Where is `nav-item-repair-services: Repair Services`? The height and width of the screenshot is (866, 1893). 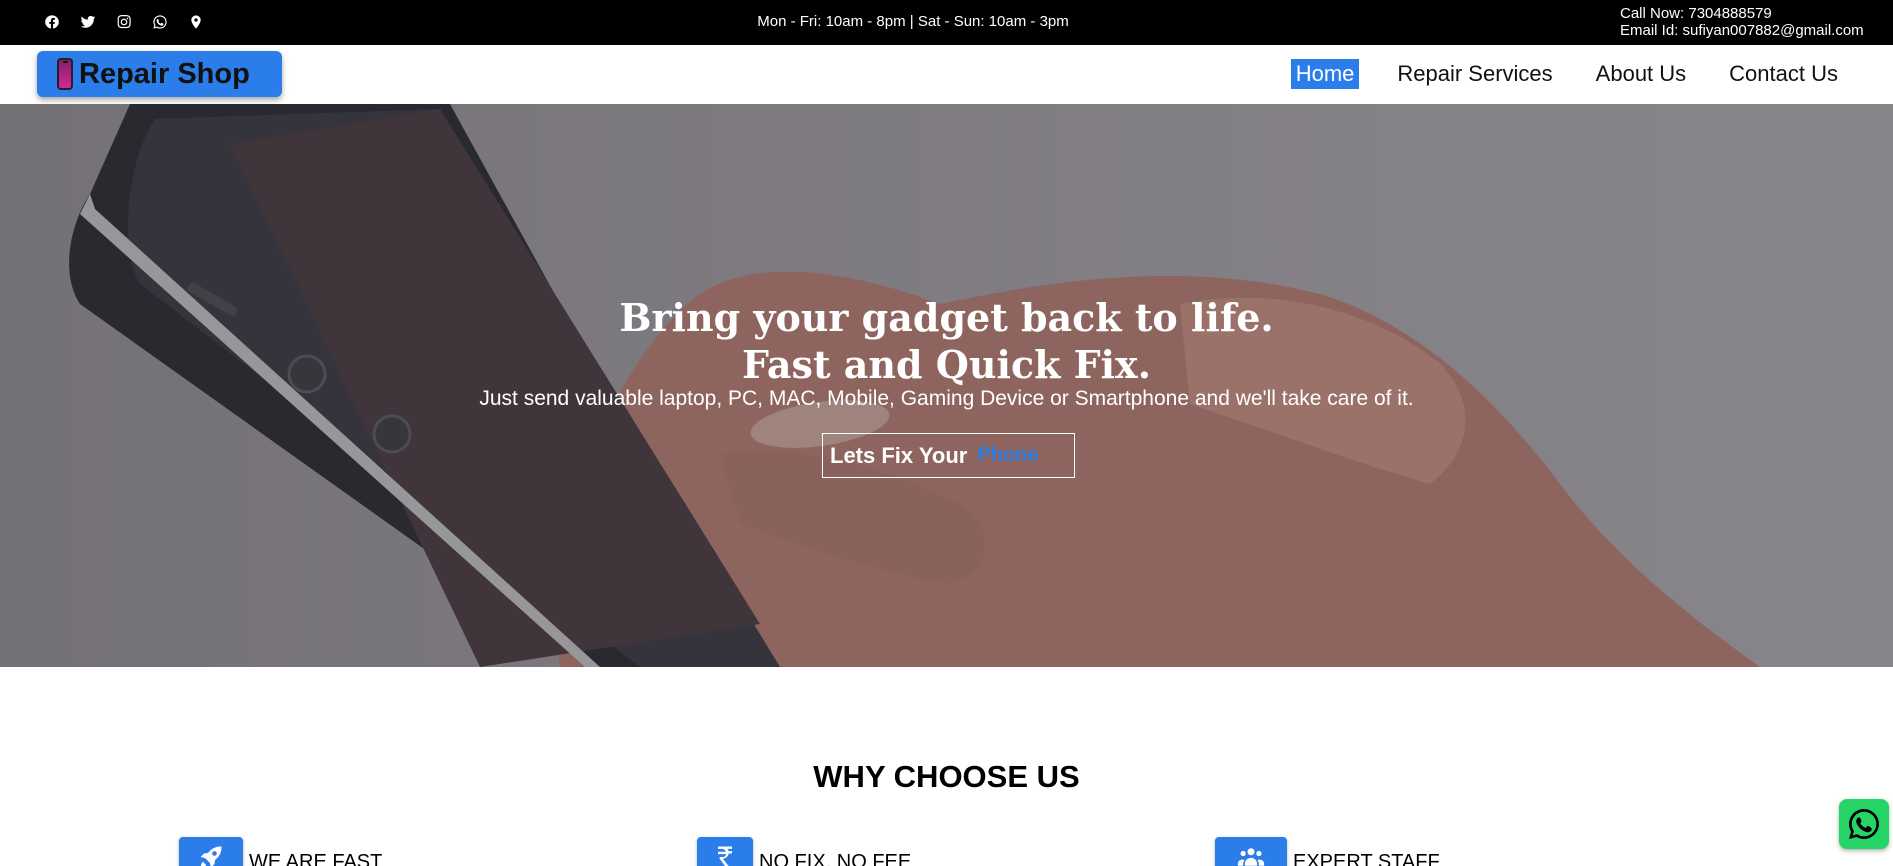
nav-item-repair-services: Repair Services is located at coordinates (1474, 74).